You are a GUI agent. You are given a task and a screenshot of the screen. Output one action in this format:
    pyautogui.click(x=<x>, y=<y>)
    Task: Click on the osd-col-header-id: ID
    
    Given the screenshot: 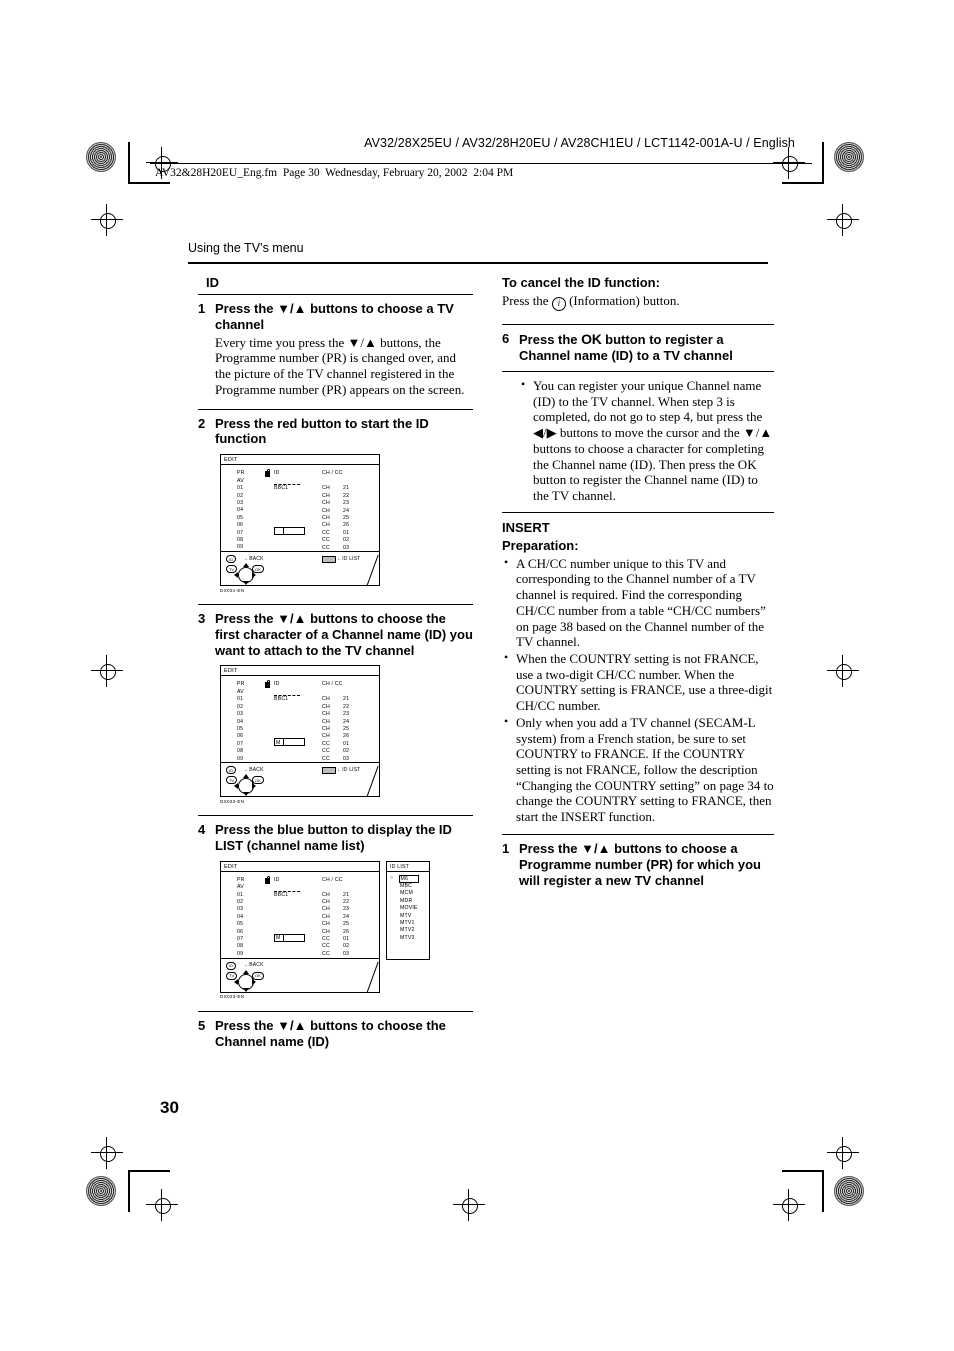 What is the action you would take?
    pyautogui.click(x=277, y=684)
    